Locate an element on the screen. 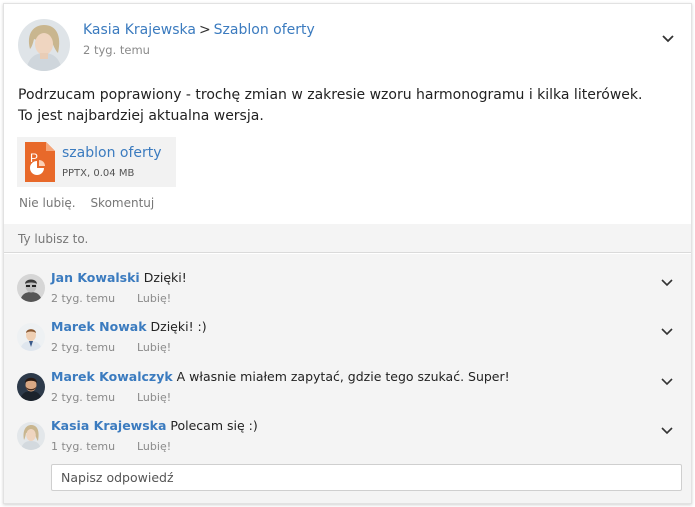 This screenshot has width=695, height=507. pptx-file-icon: P is located at coordinates (40, 162).